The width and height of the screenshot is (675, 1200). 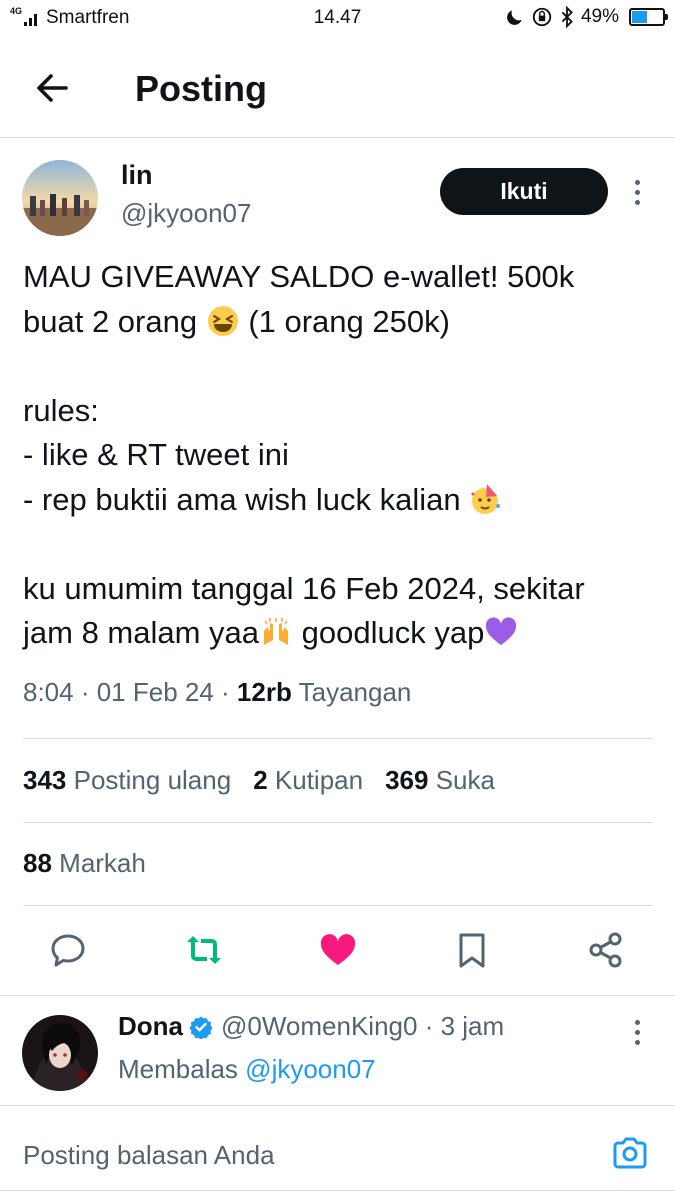 I want to click on arrow-left-icon, so click(x=52, y=88).